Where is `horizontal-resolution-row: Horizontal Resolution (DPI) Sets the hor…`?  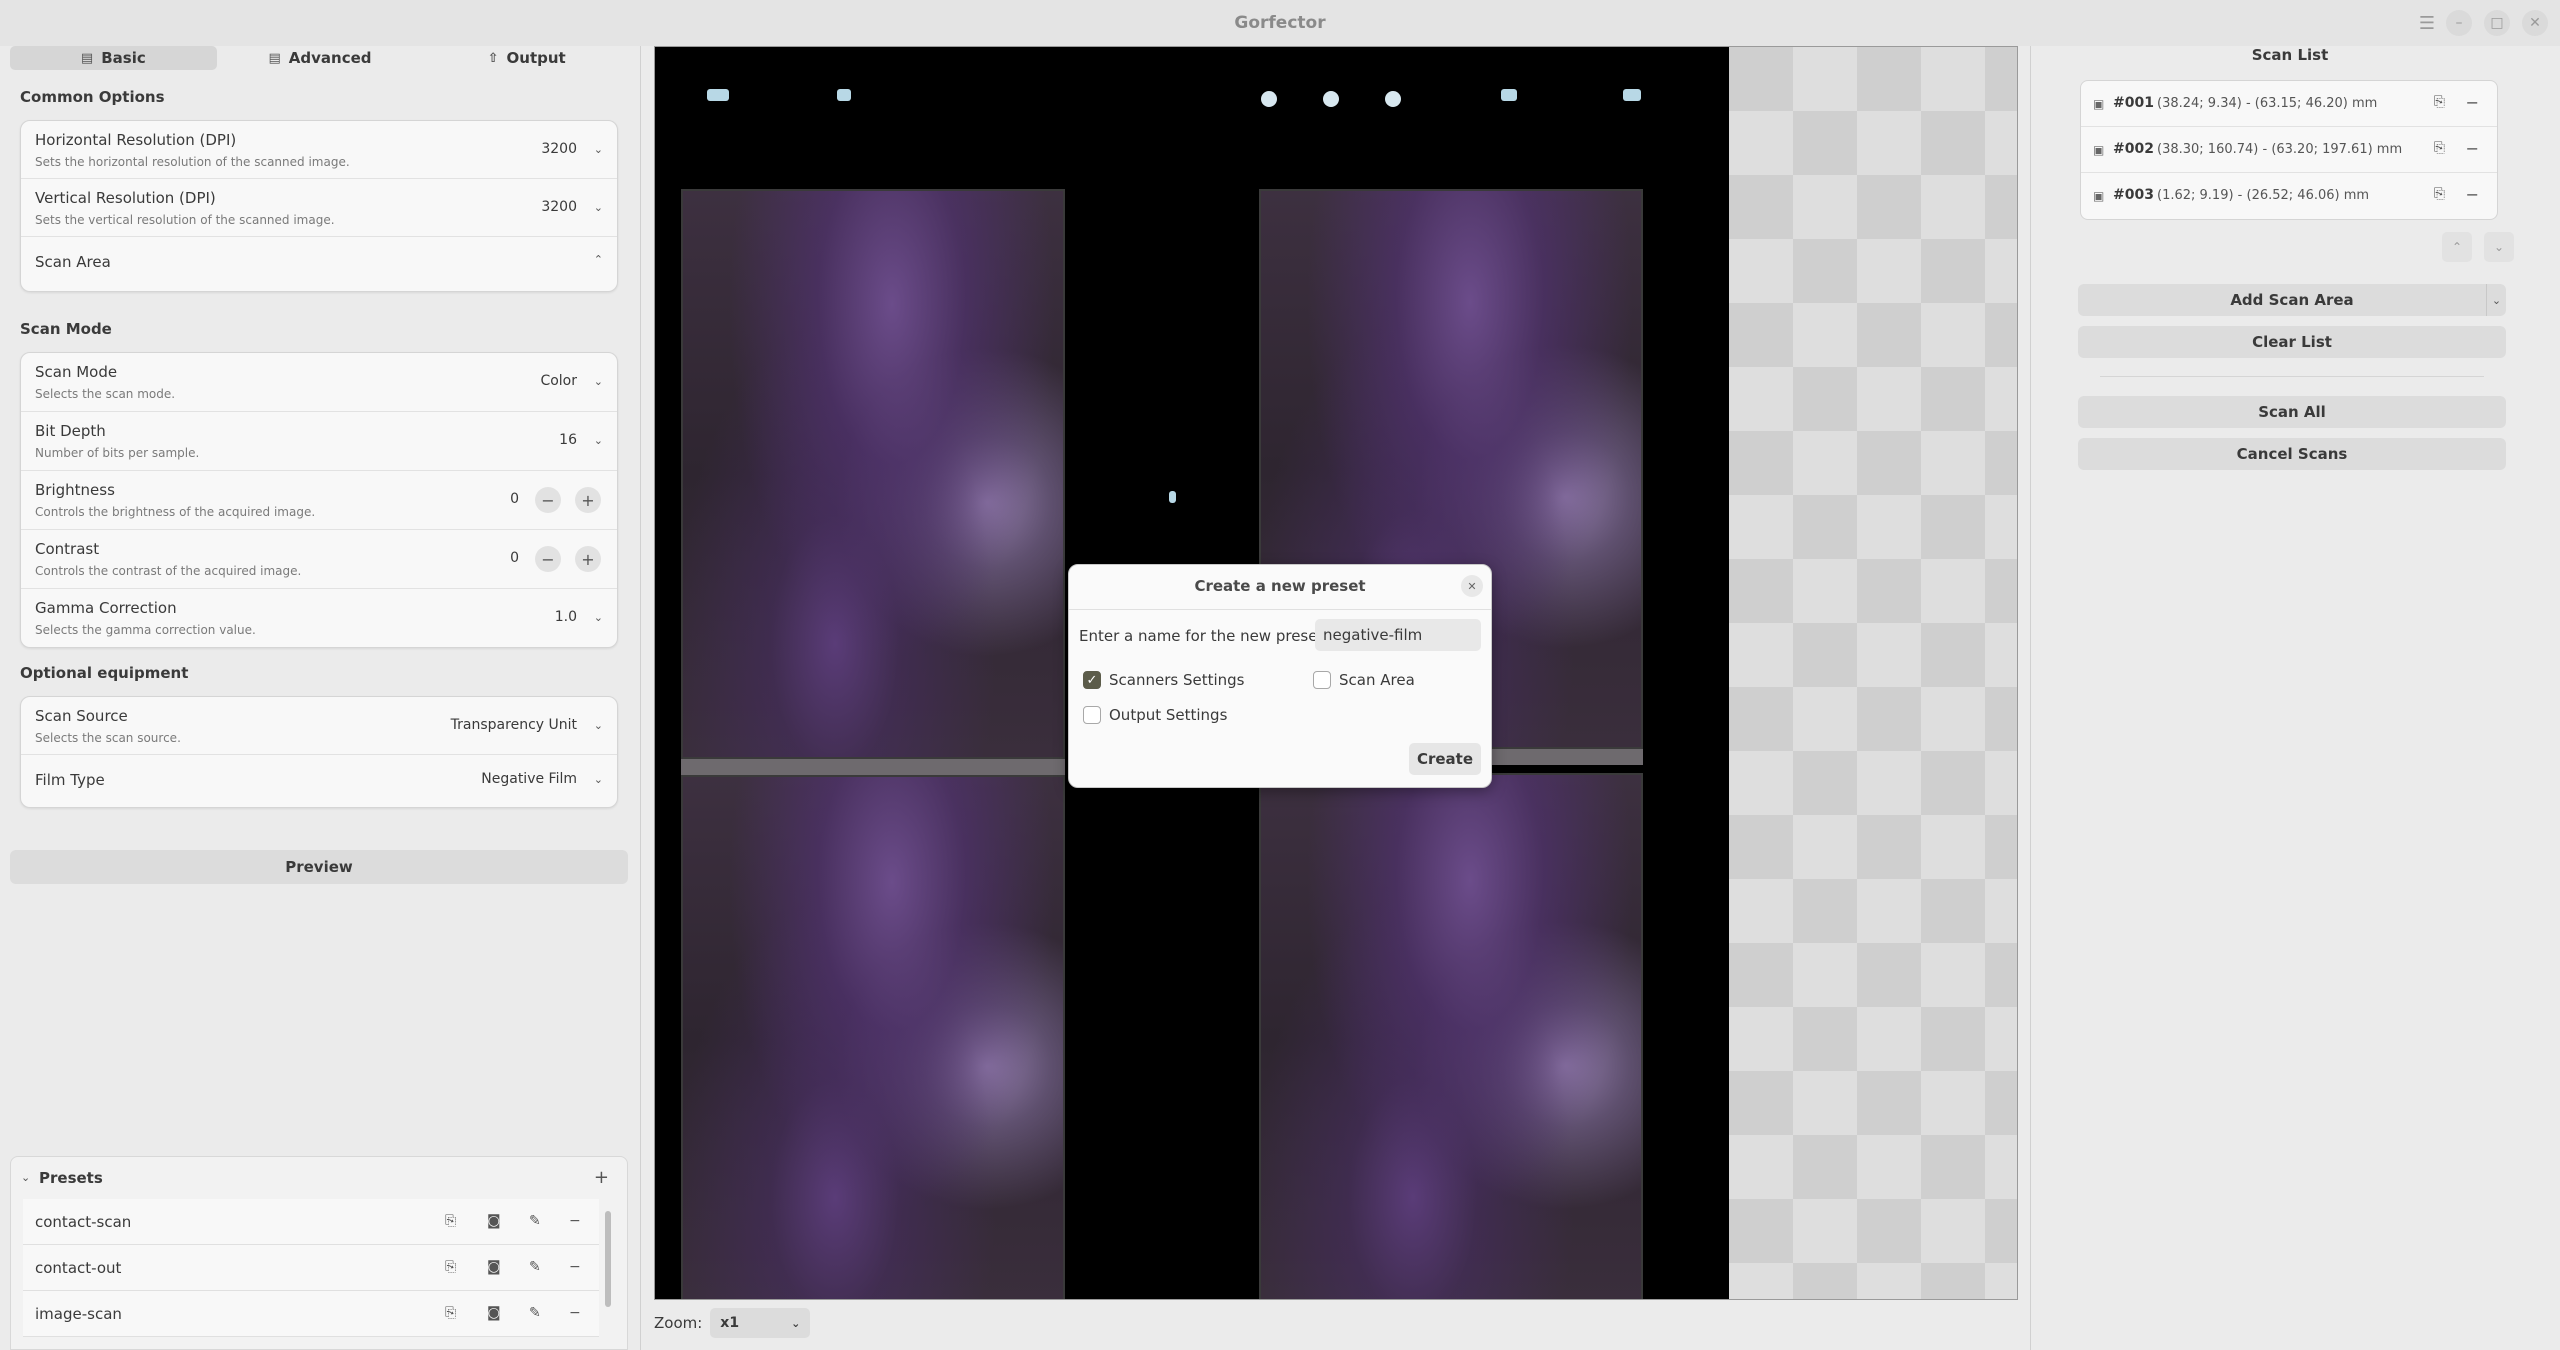
horizontal-resolution-row: Horizontal Resolution (DPI) Sets the hor… is located at coordinates (319, 150).